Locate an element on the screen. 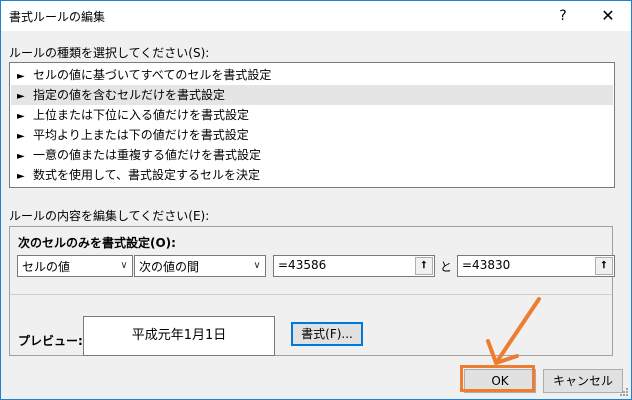  condition-type-select: セルの値 ∨ is located at coordinates (75, 266).